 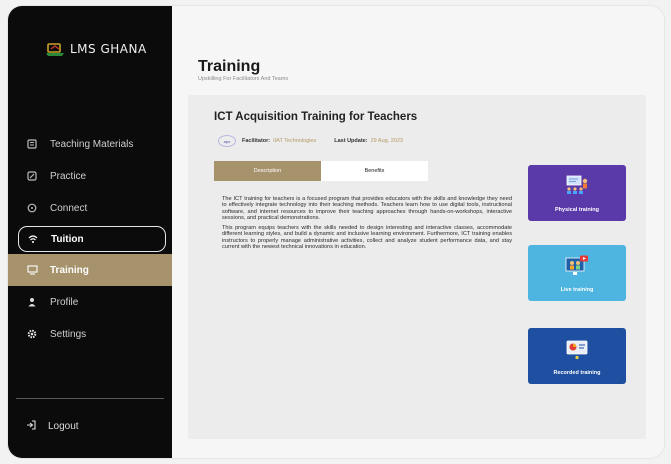 I want to click on logout-button: Logout, so click(x=52, y=426).